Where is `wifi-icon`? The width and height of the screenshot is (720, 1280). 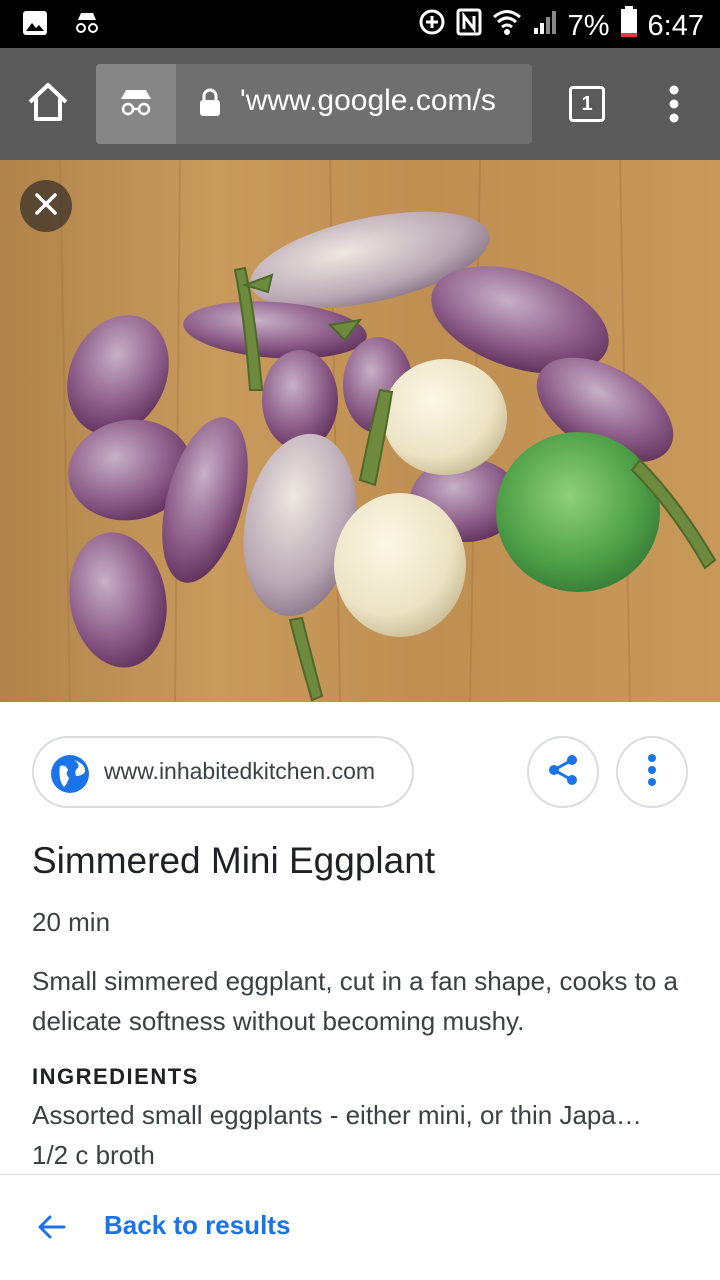
wifi-icon is located at coordinates (507, 26).